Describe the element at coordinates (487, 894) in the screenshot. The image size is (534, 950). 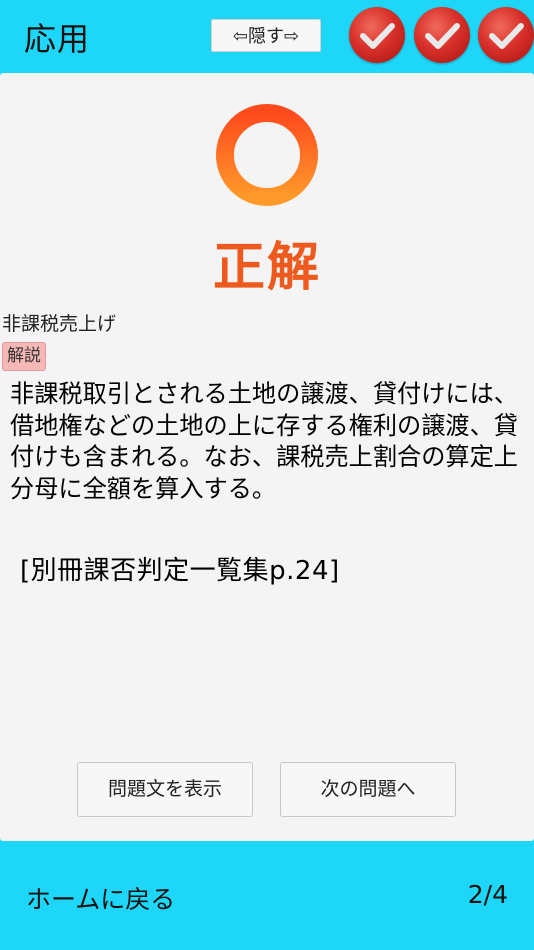
I see `progress-counter: 2/4` at that location.